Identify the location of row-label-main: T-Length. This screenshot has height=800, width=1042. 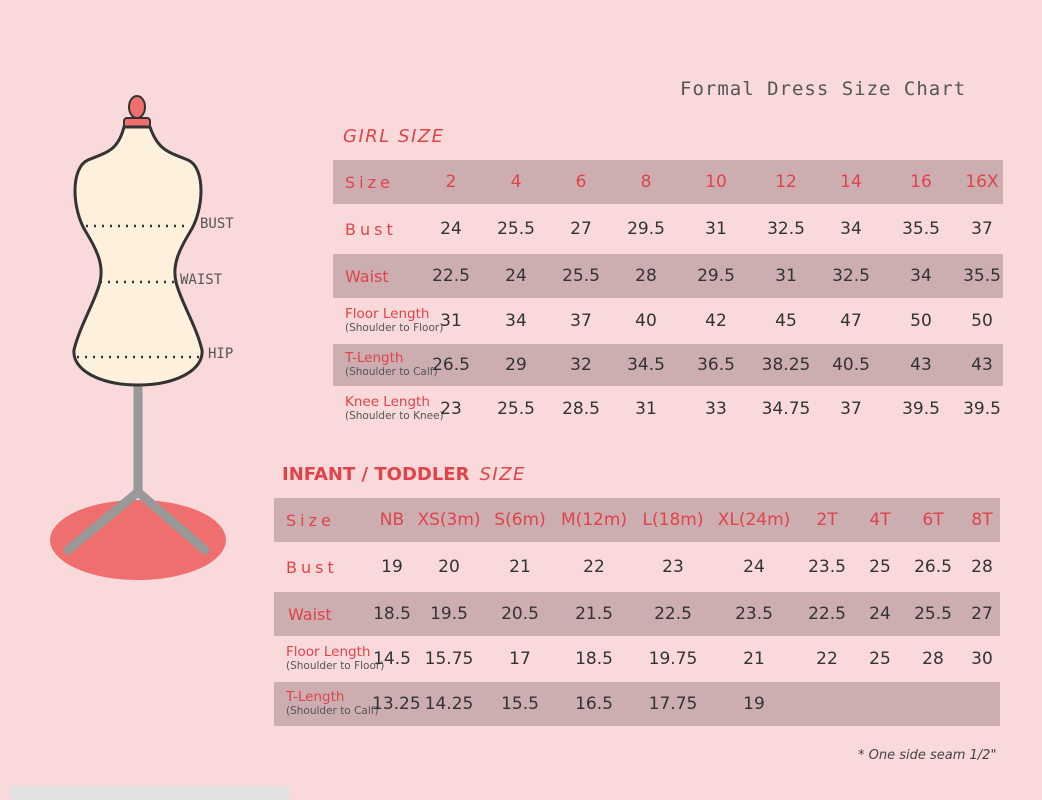
(315, 697).